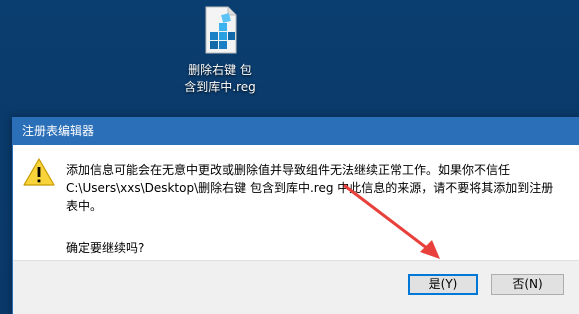 This screenshot has width=579, height=314. Describe the element at coordinates (220, 79) in the screenshot. I see `desktop-file-label: 删除右键 包含到库中.reg` at that location.